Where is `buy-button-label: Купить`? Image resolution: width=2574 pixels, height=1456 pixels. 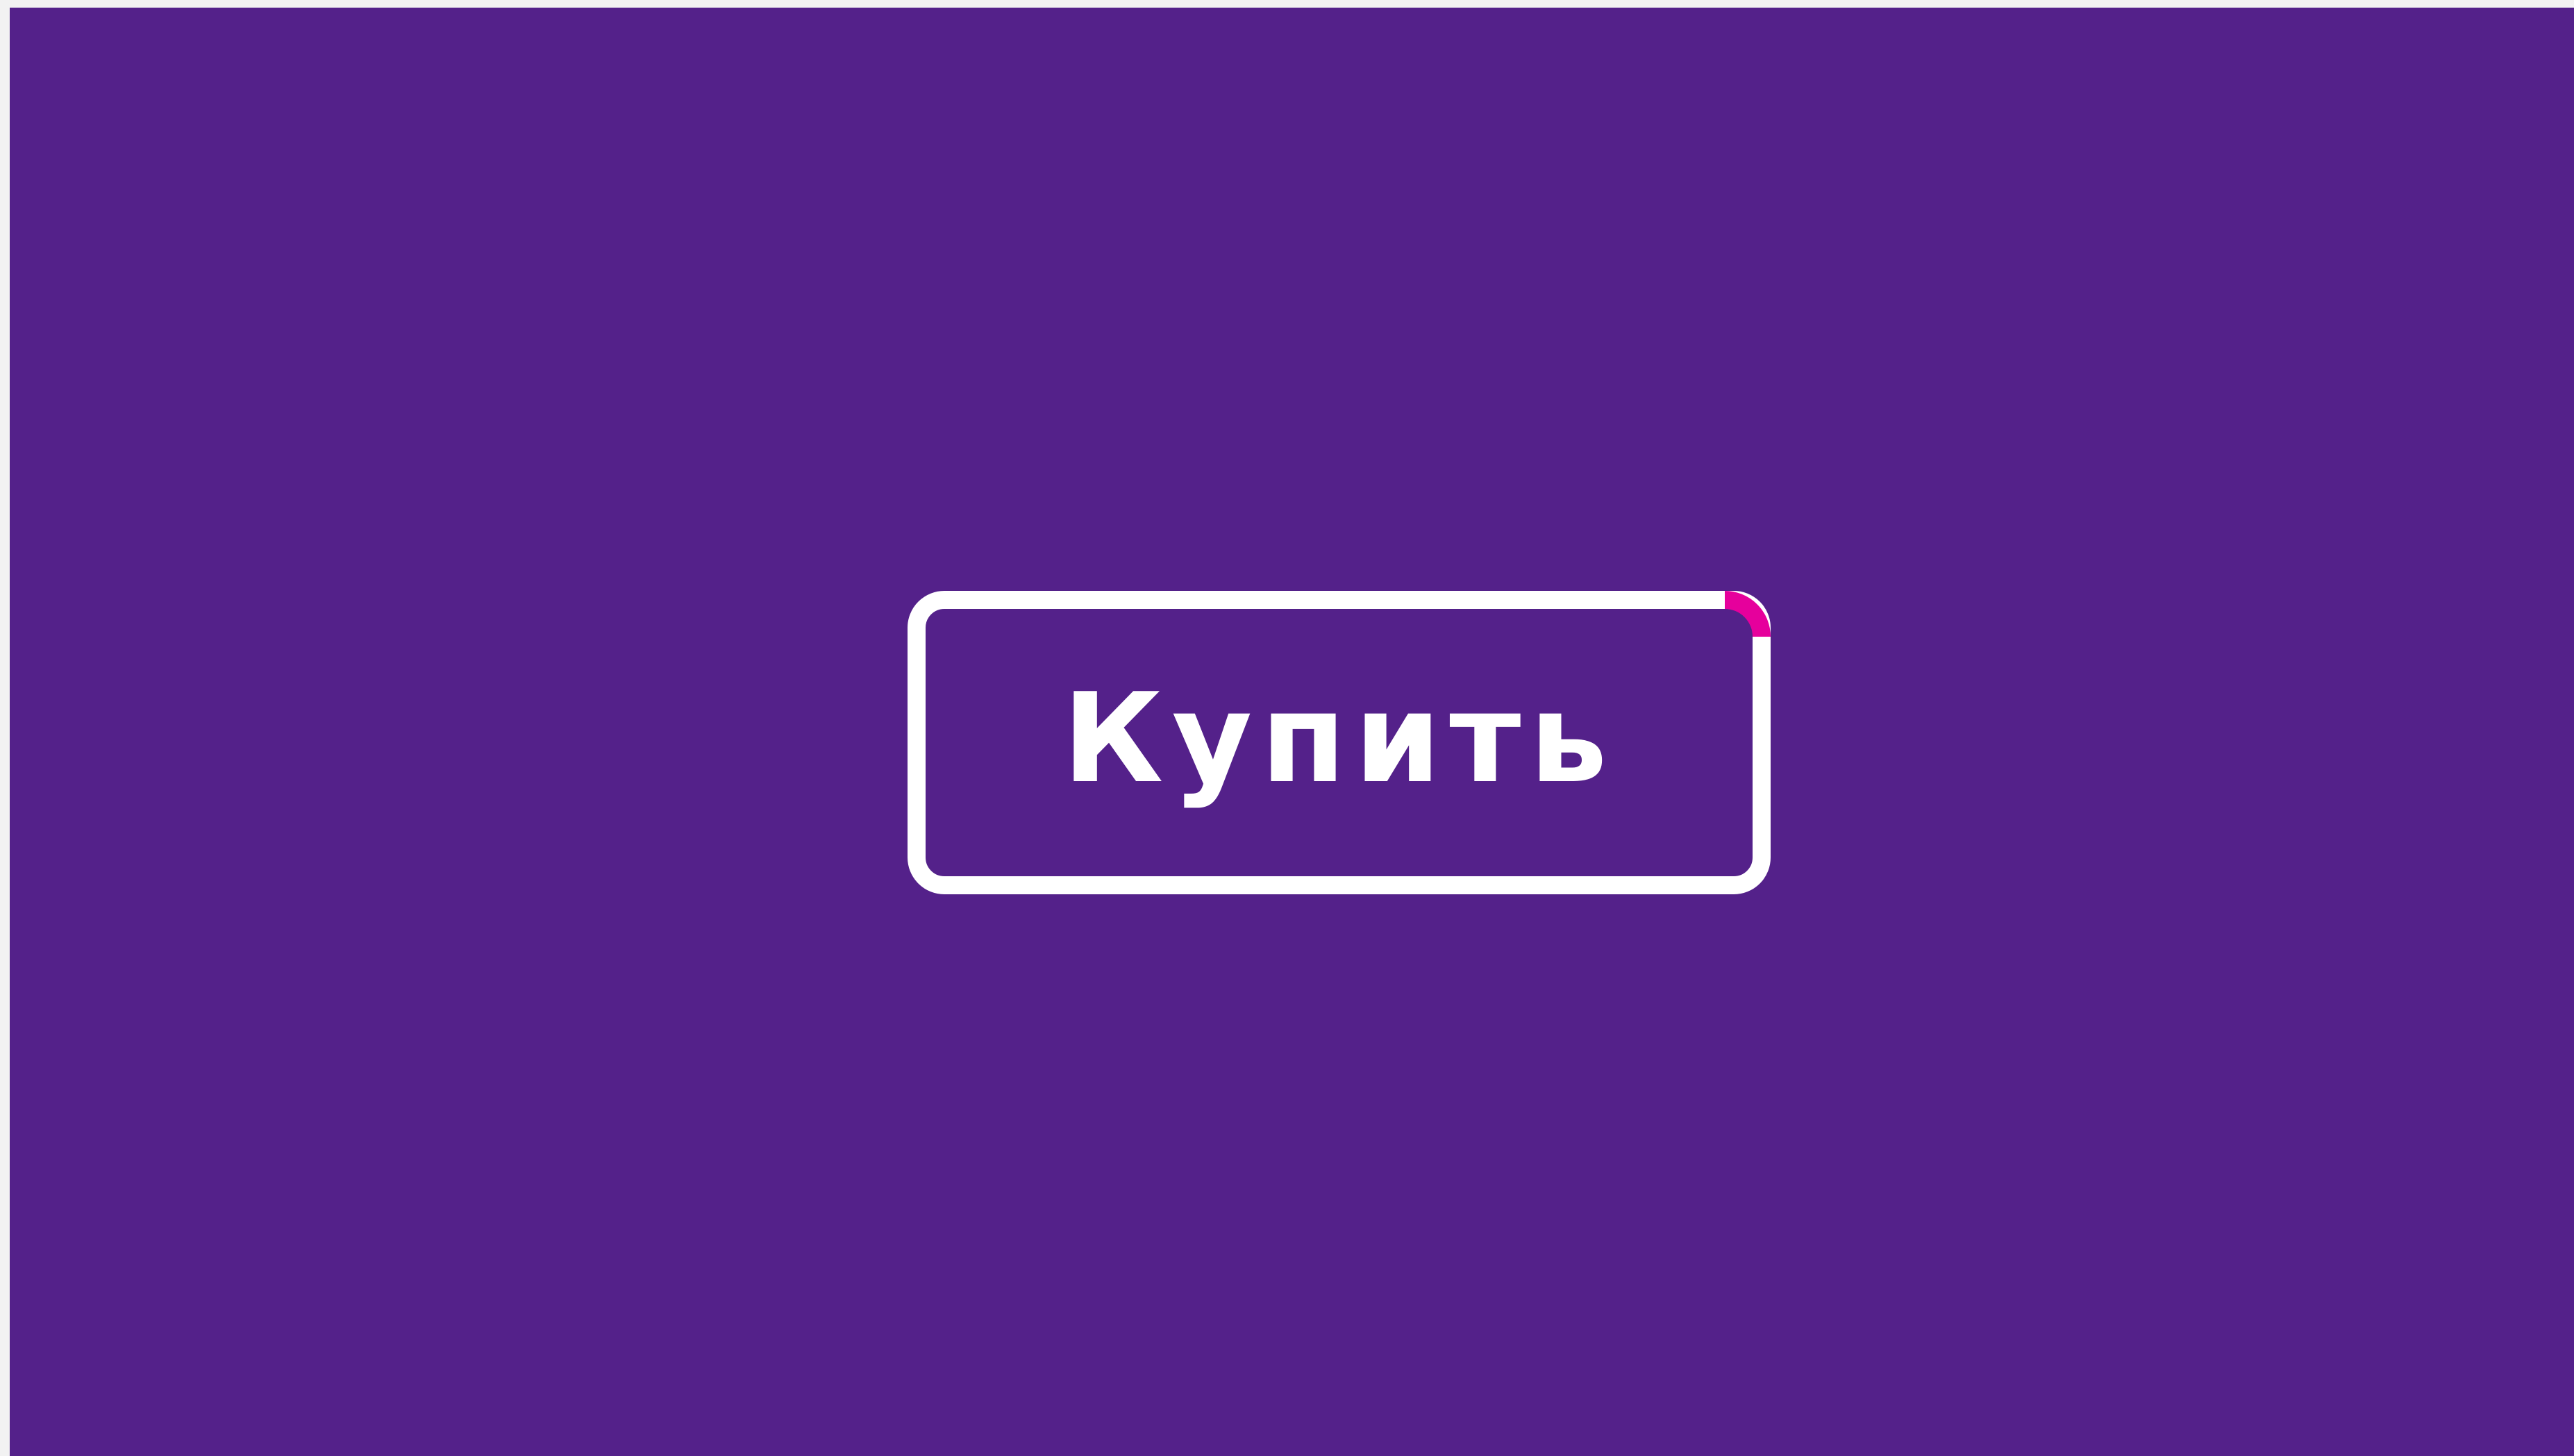 buy-button-label: Купить is located at coordinates (1339, 738).